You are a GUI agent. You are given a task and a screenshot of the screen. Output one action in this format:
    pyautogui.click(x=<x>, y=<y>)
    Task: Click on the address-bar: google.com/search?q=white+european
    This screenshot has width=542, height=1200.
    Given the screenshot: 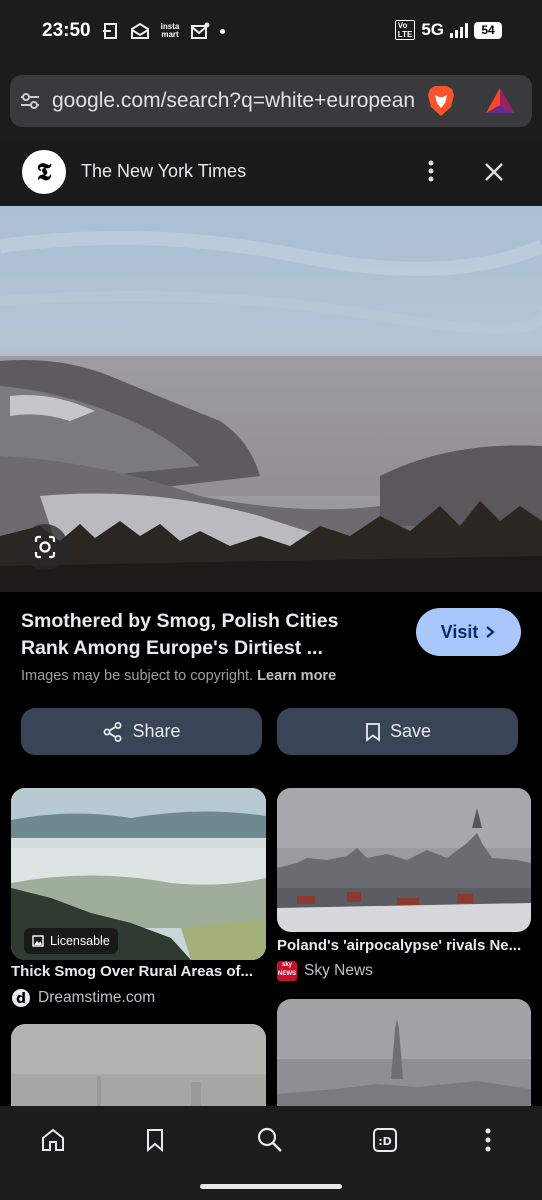 What is the action you would take?
    pyautogui.click(x=271, y=101)
    